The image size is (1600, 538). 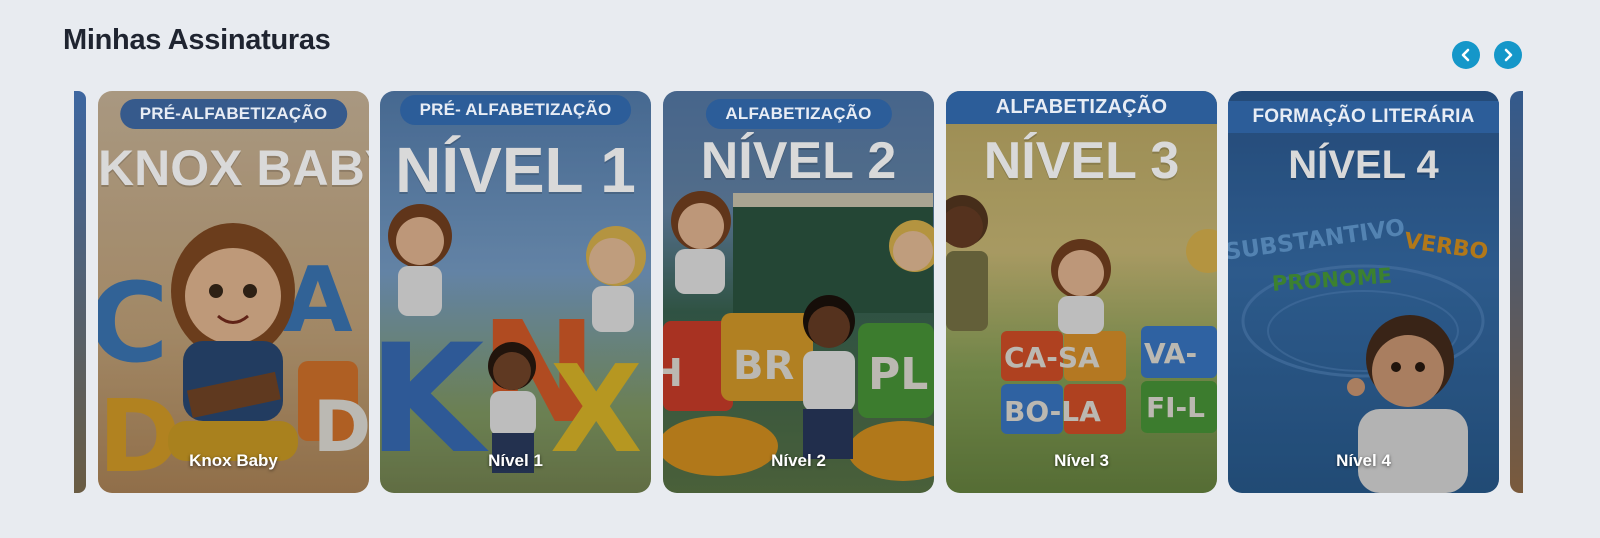 What do you see at coordinates (1363, 117) in the screenshot?
I see `card-badge: FORMAÇÃO LITERÁRIA` at bounding box center [1363, 117].